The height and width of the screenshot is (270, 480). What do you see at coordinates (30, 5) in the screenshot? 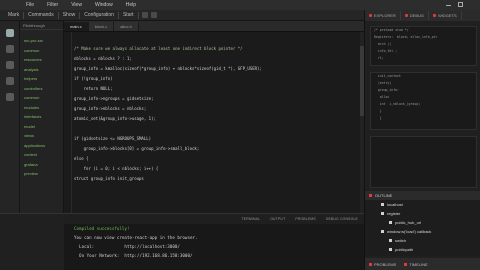
I see `menu-file: File` at bounding box center [30, 5].